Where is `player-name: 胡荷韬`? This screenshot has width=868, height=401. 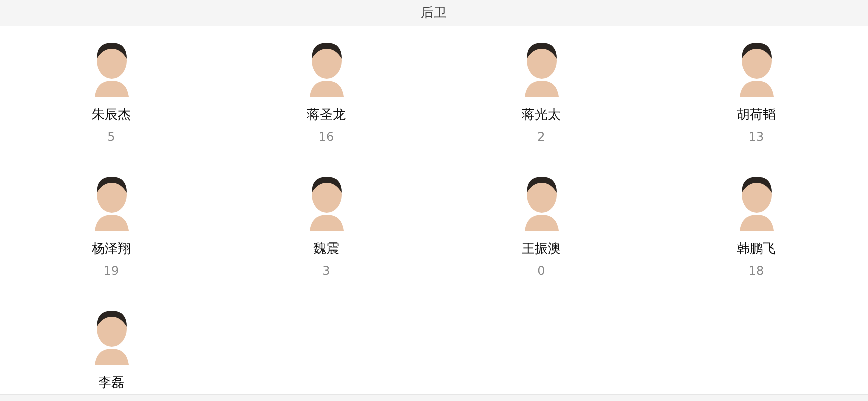
player-name: 胡荷韬 is located at coordinates (756, 116).